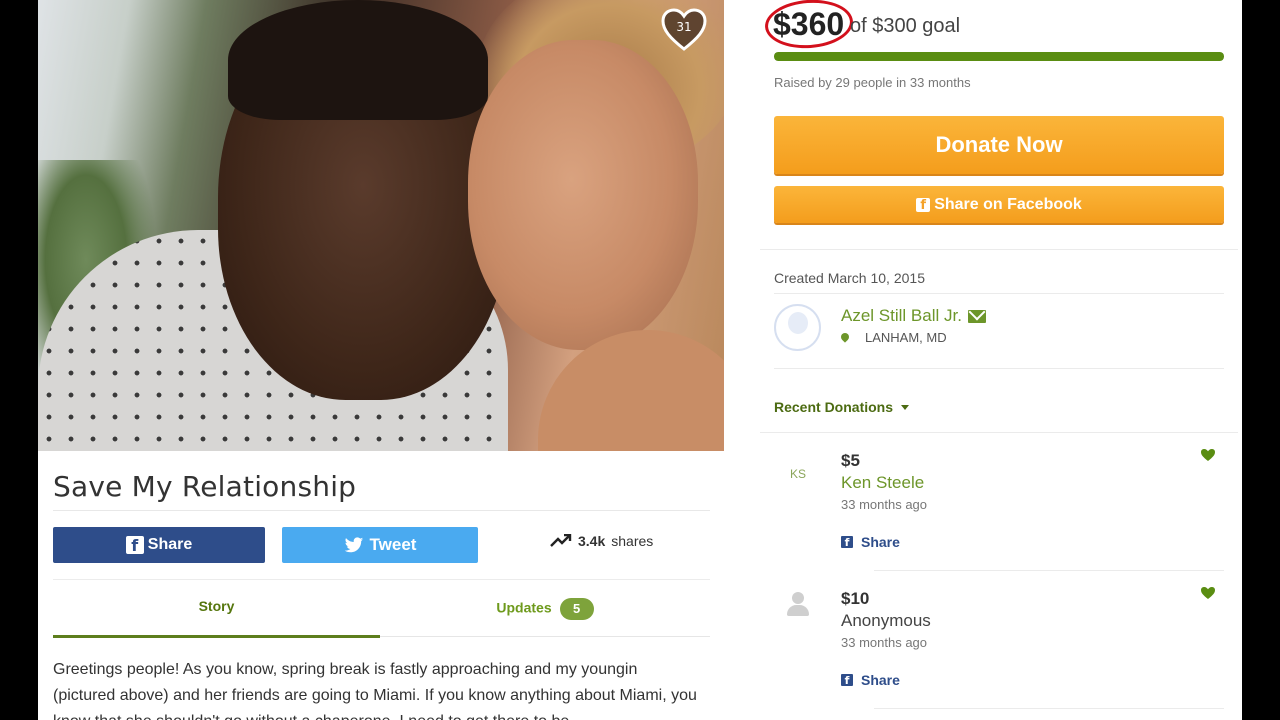  Describe the element at coordinates (561, 540) in the screenshot. I see `trending-up-icon` at that location.